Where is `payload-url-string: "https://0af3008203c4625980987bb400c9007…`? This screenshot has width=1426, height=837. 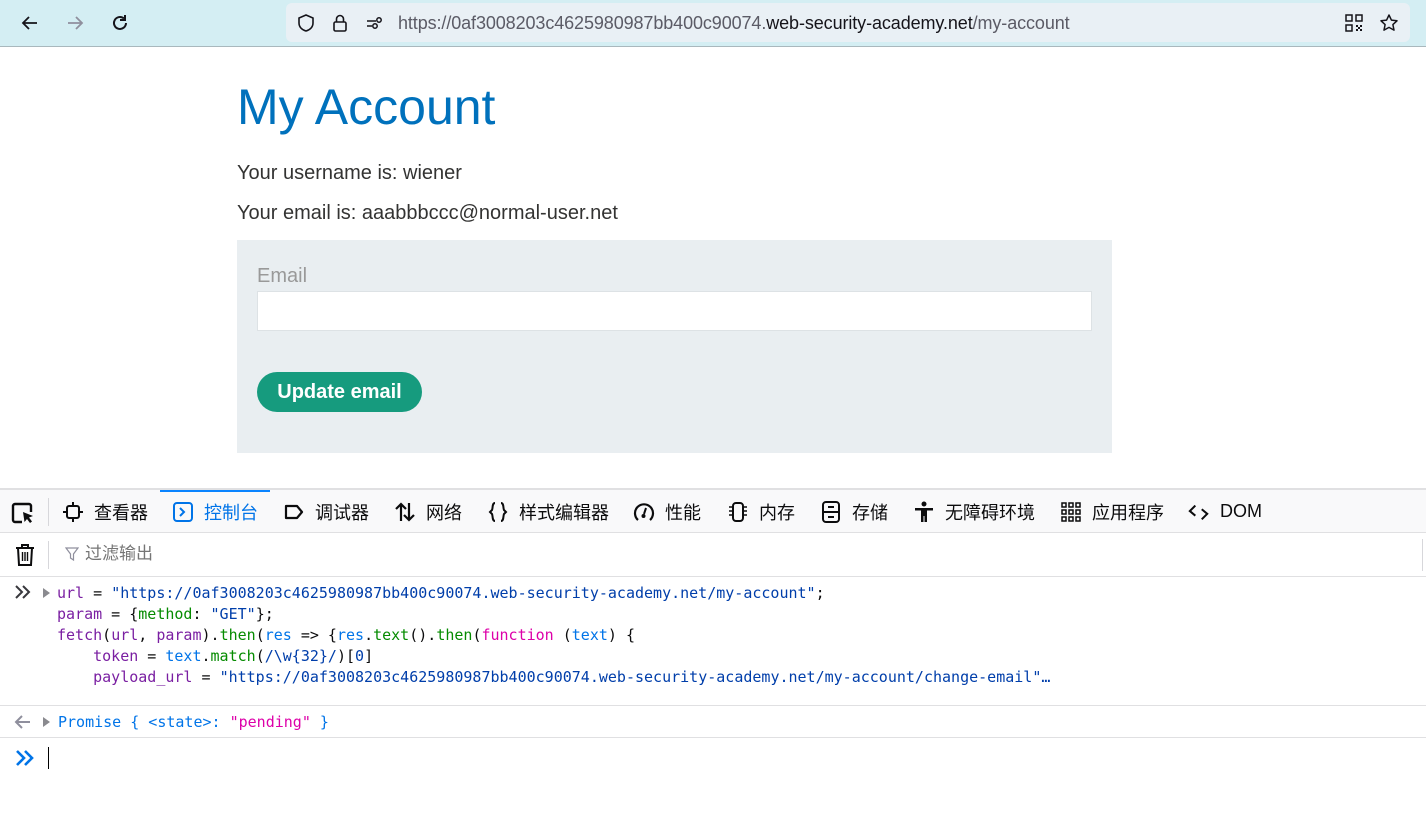 payload-url-string: "https://0af3008203c4625980987bb400c9007… is located at coordinates (635, 677).